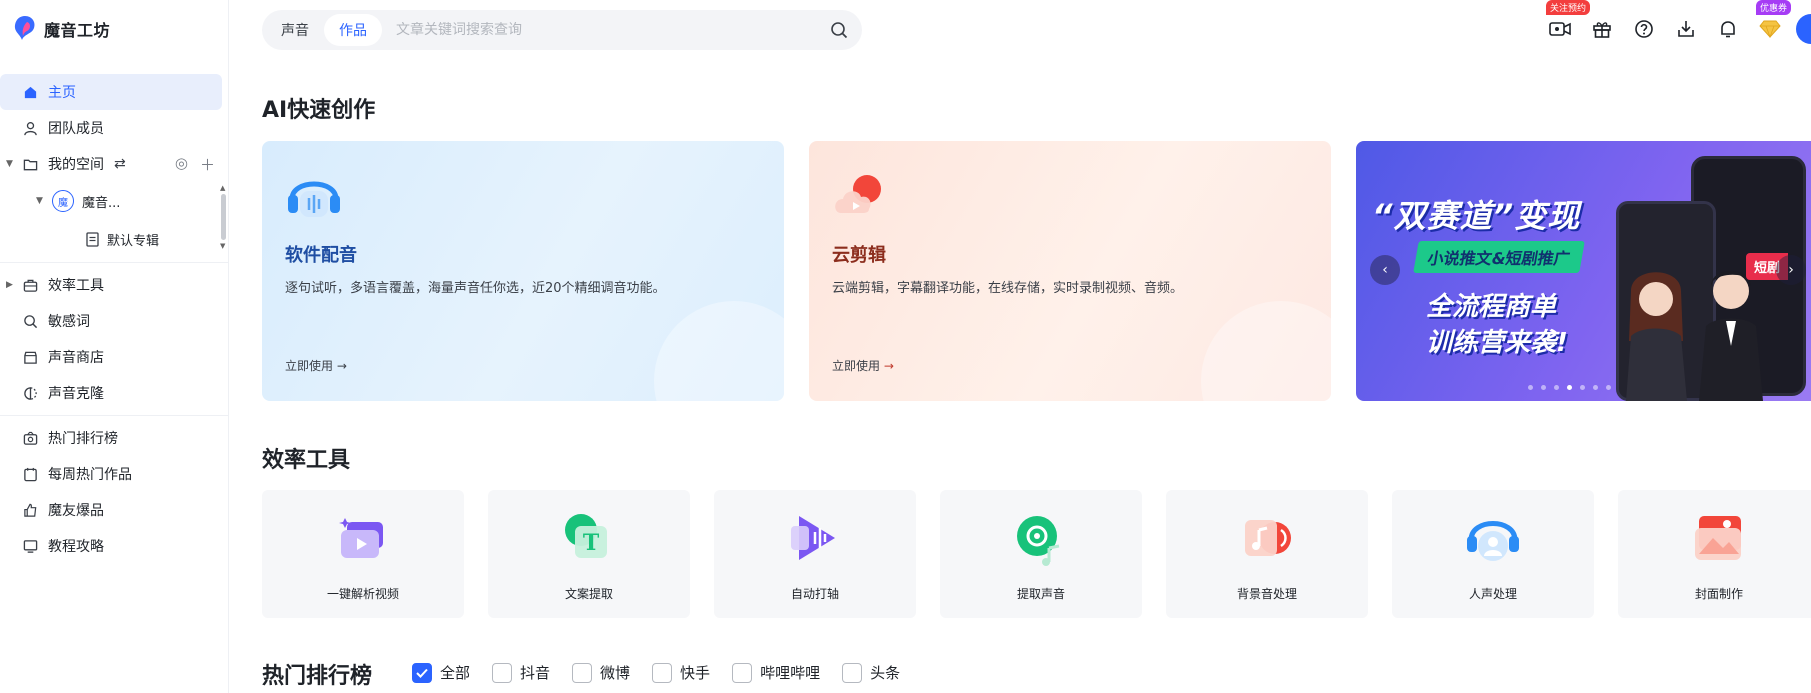 The width and height of the screenshot is (1811, 693). What do you see at coordinates (30, 128) in the screenshot?
I see `user-icon` at bounding box center [30, 128].